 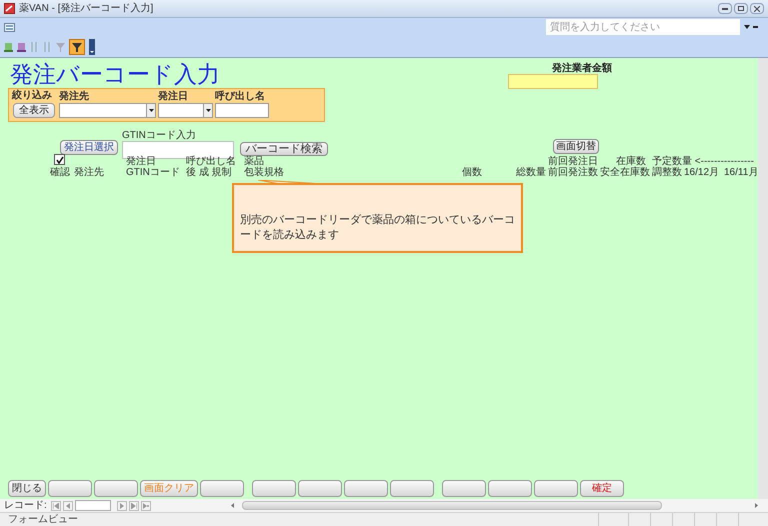 What do you see at coordinates (27, 488) in the screenshot?
I see `action-button: 閉じる` at bounding box center [27, 488].